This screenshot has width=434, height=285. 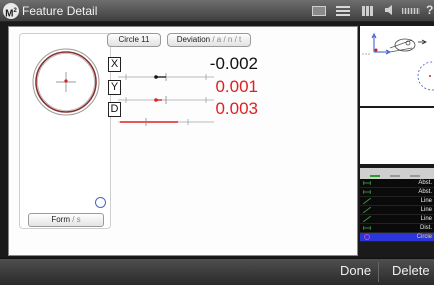 What do you see at coordinates (424, 237) in the screenshot?
I see `list-item-label: Circle` at bounding box center [424, 237].